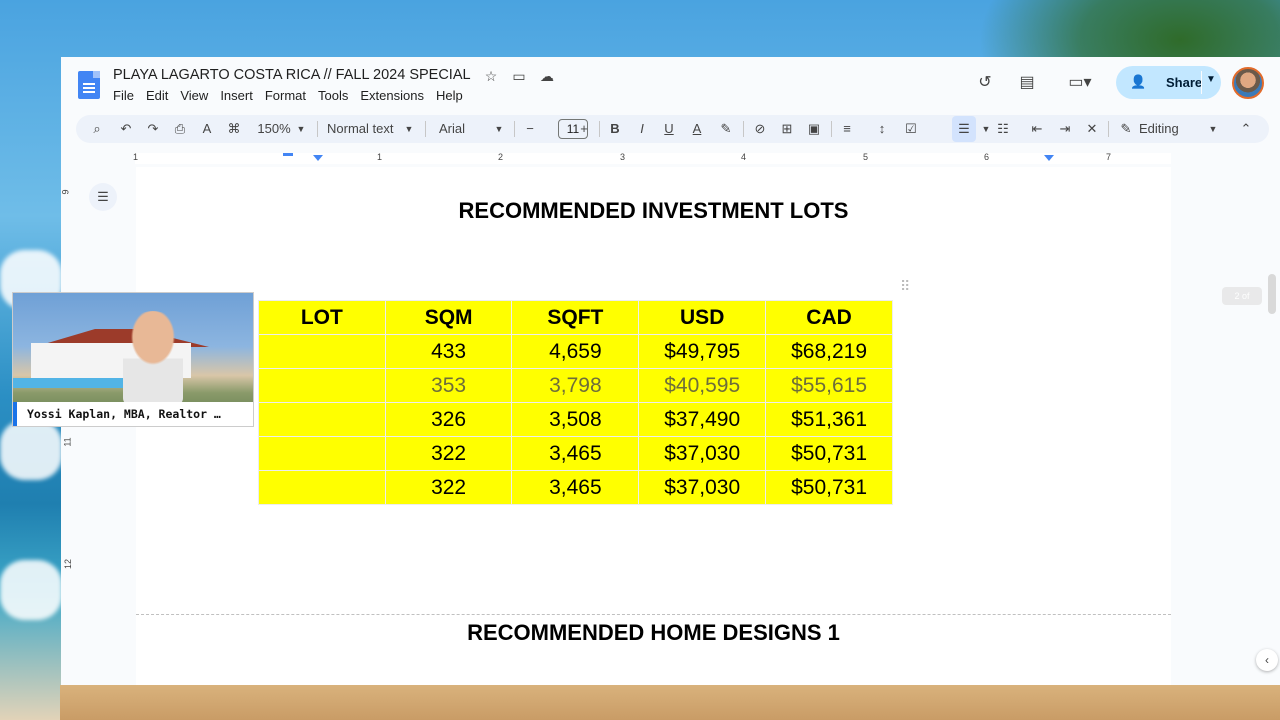 The height and width of the screenshot is (720, 1280). Describe the element at coordinates (1138, 81) in the screenshot. I see `people-icon: 👤` at that location.